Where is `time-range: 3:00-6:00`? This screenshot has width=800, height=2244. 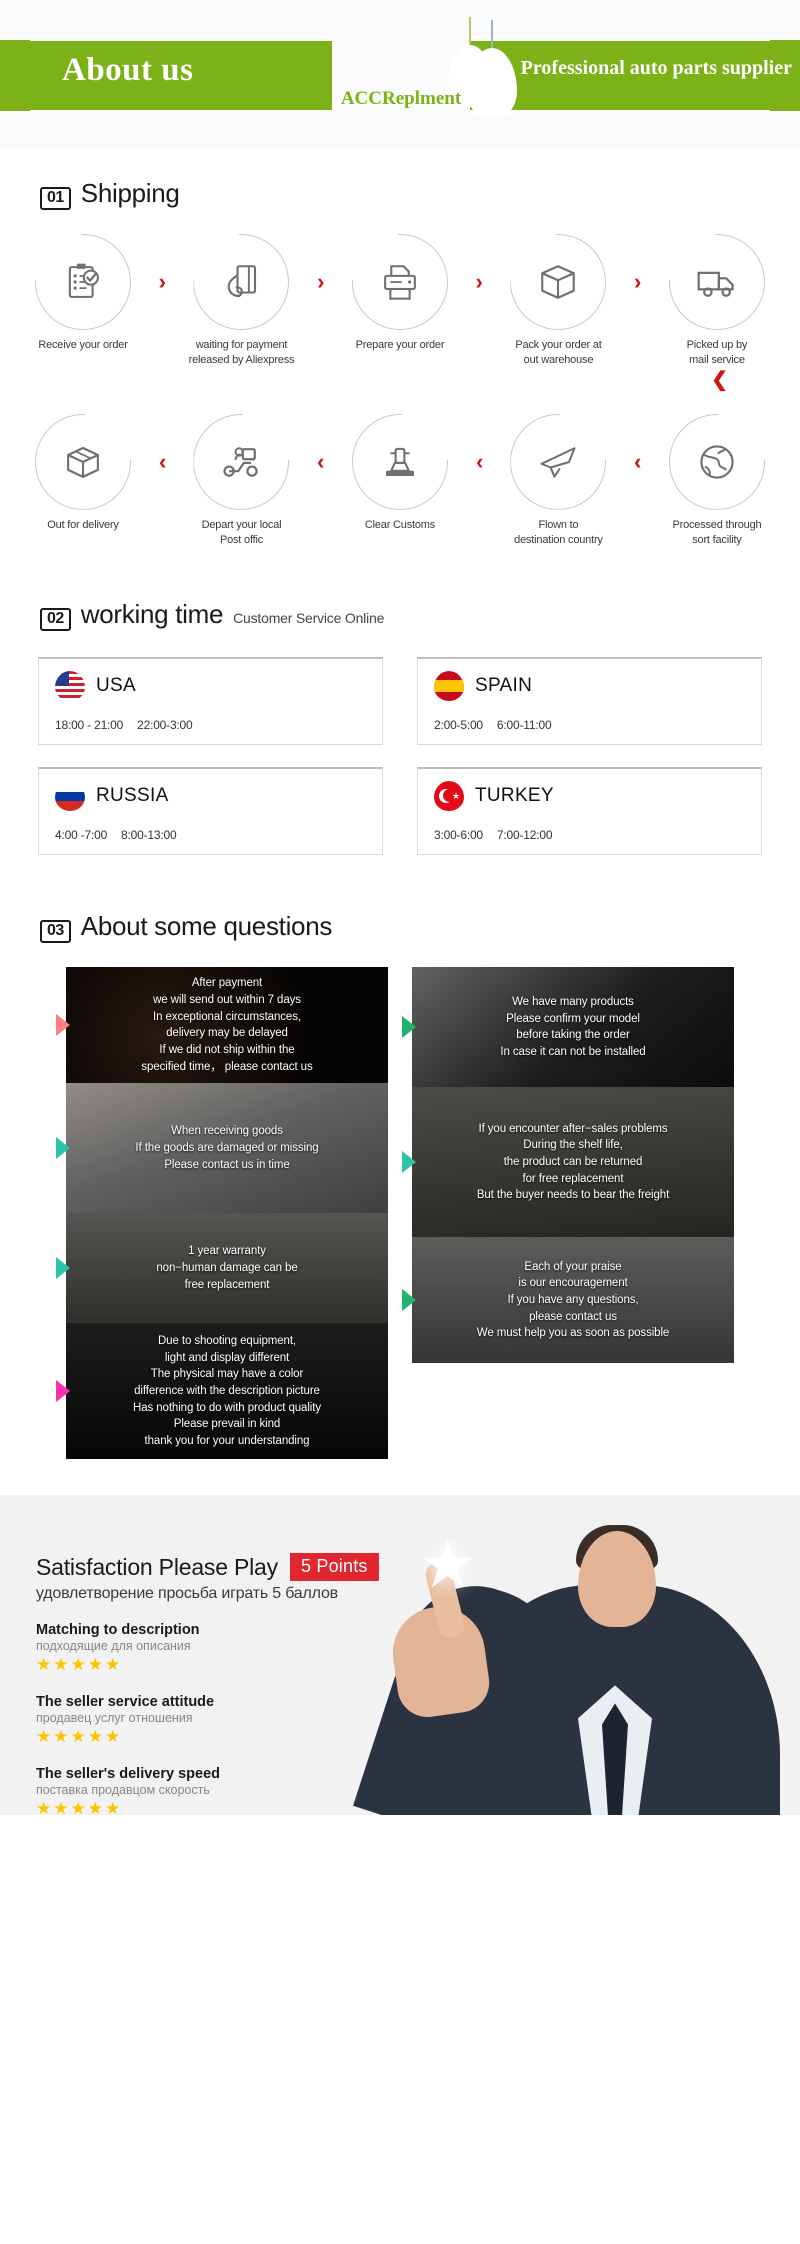
time-range: 3:00-6:00 is located at coordinates (458, 835).